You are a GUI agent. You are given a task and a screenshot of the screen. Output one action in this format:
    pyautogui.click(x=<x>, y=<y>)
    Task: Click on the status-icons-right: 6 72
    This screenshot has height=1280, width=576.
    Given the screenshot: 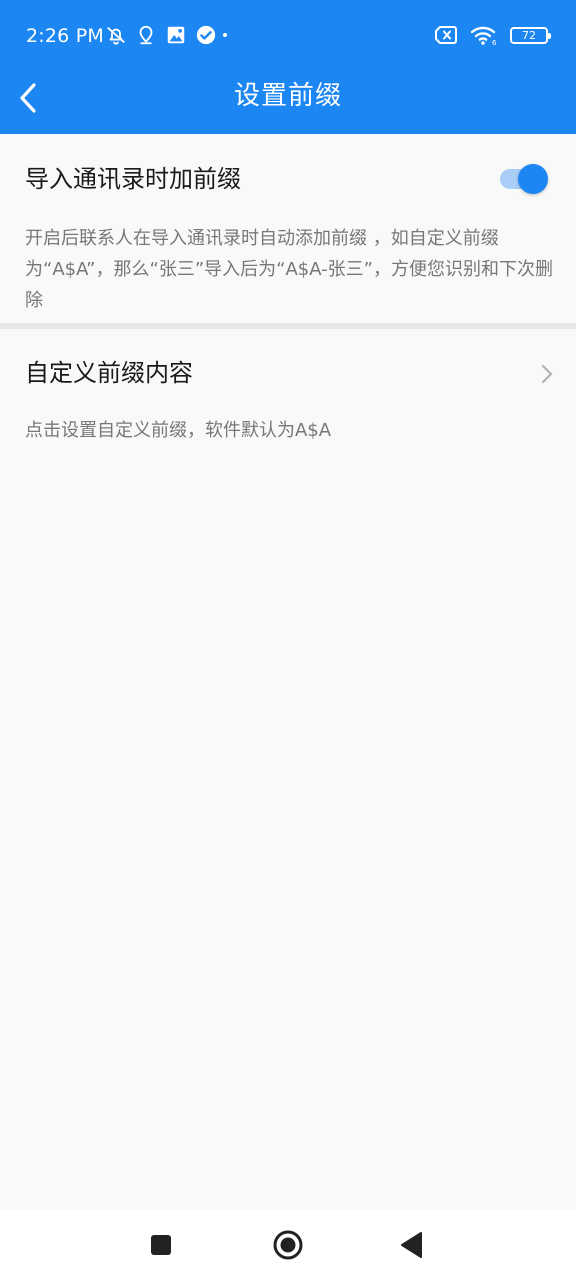 What is the action you would take?
    pyautogui.click(x=492, y=35)
    